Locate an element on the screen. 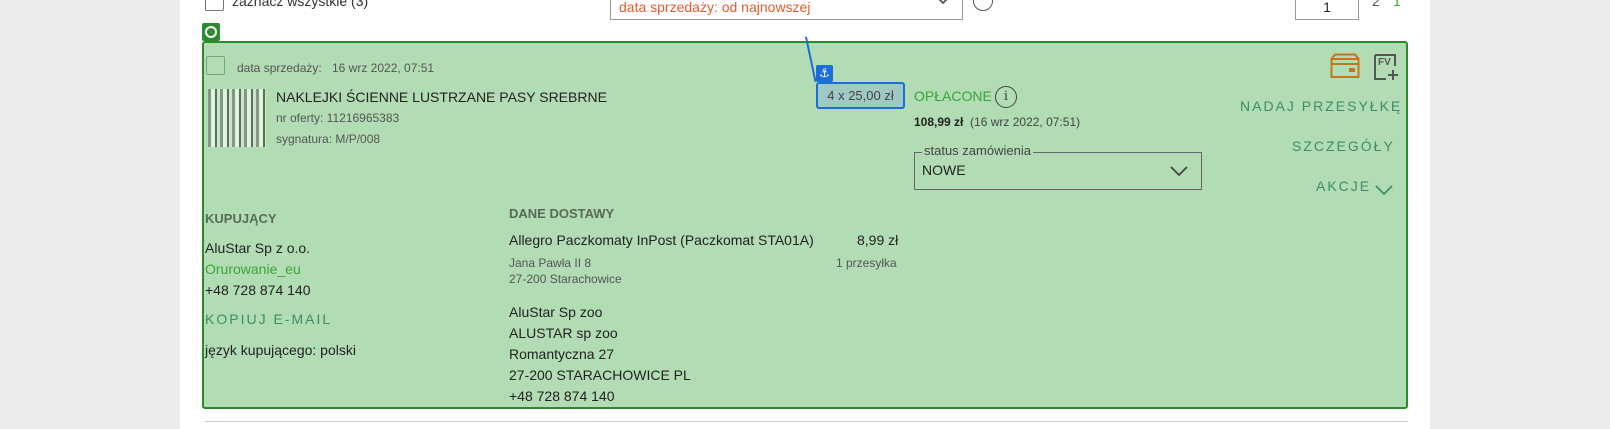 The height and width of the screenshot is (429, 1610). select-all-checkbox is located at coordinates (214, 5).